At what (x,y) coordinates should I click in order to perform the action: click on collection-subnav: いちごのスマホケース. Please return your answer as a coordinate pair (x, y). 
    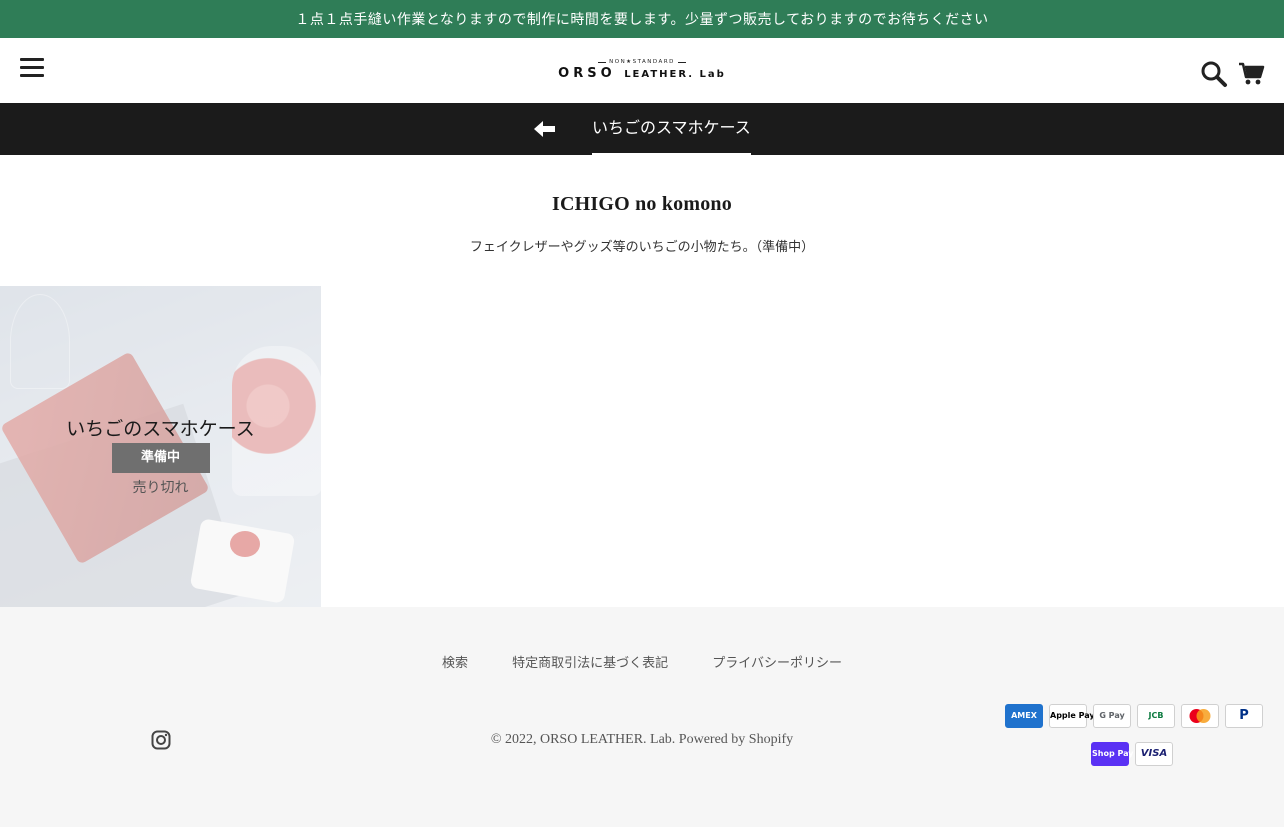
    Looking at the image, I should click on (642, 129).